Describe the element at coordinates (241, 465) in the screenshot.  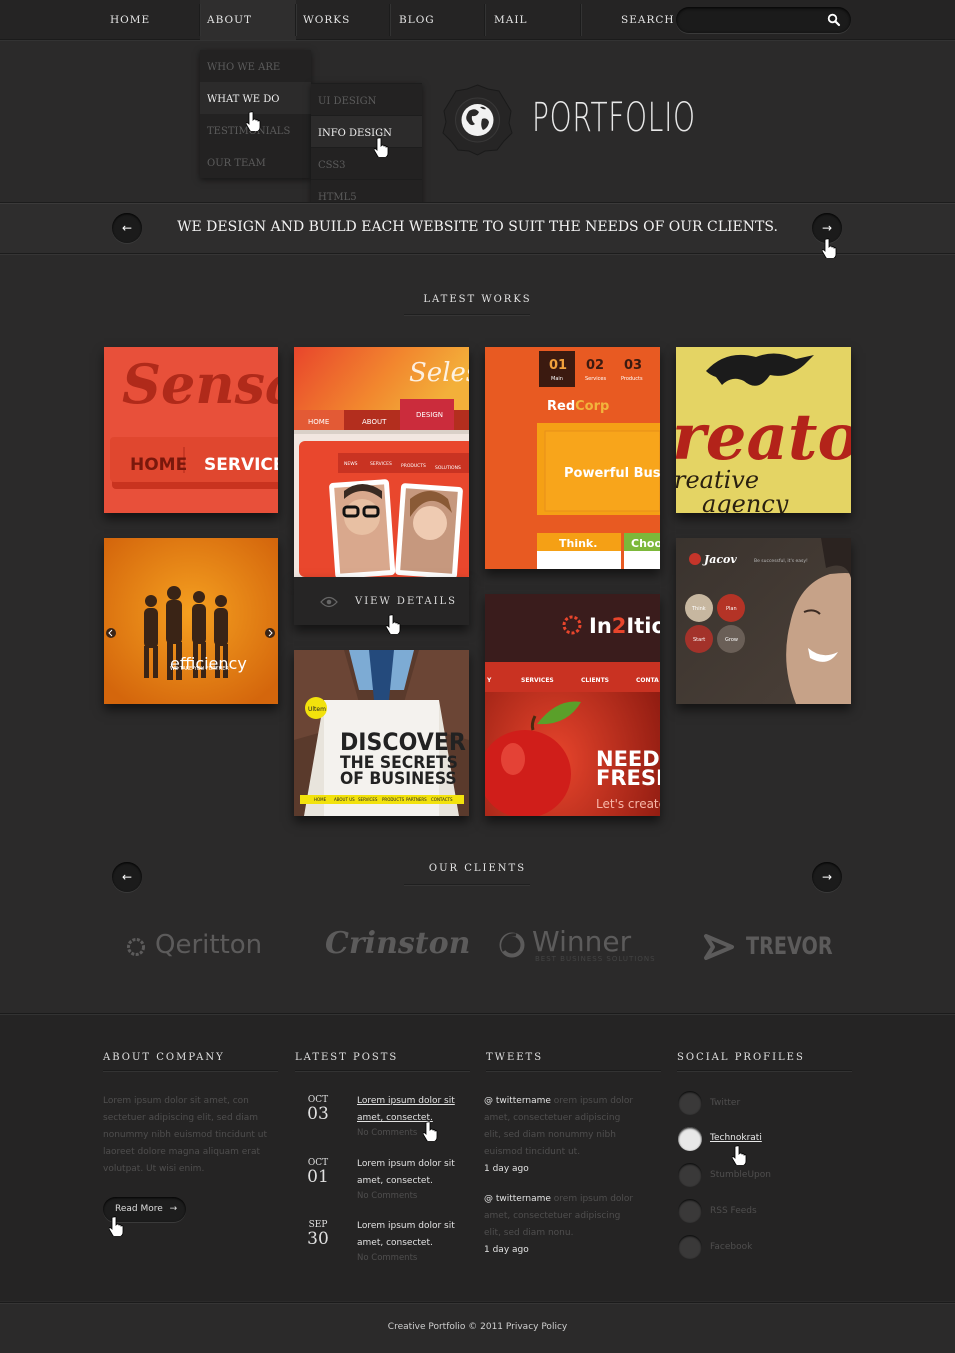
I see `sensa-services: SERVICES` at that location.